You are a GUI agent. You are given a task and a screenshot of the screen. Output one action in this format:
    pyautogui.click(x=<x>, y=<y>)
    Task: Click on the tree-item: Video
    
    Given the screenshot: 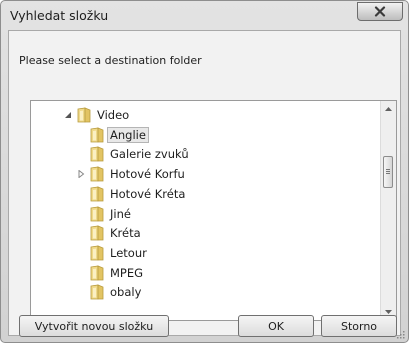 What is the action you would take?
    pyautogui.click(x=97, y=115)
    